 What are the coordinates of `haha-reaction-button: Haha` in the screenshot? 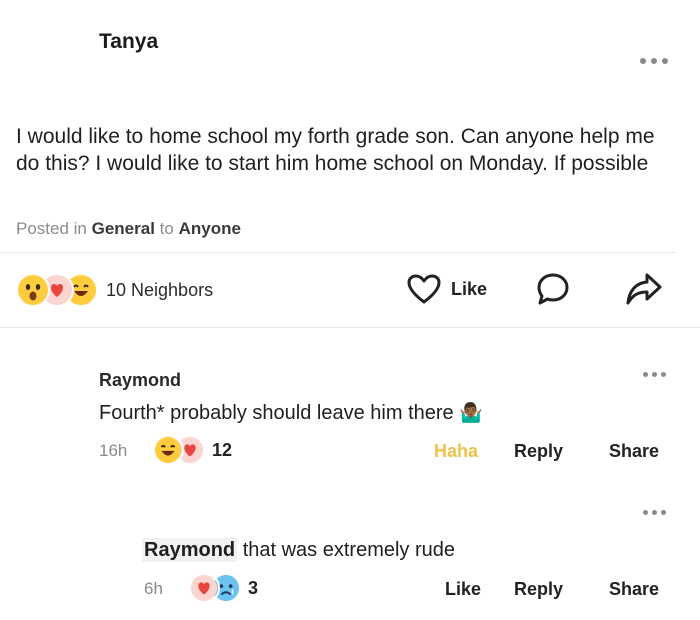 It's located at (456, 451).